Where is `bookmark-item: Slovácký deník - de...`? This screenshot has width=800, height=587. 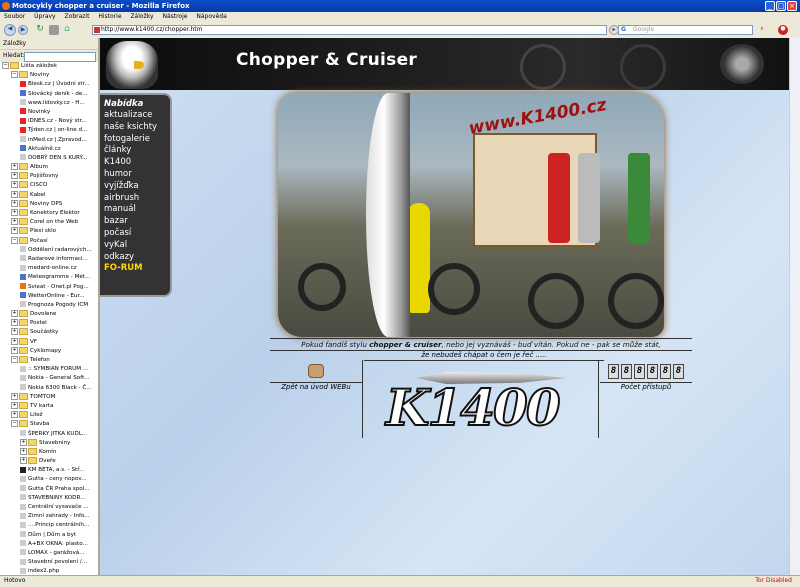 bookmark-item: Slovácký deník - de... is located at coordinates (49, 94).